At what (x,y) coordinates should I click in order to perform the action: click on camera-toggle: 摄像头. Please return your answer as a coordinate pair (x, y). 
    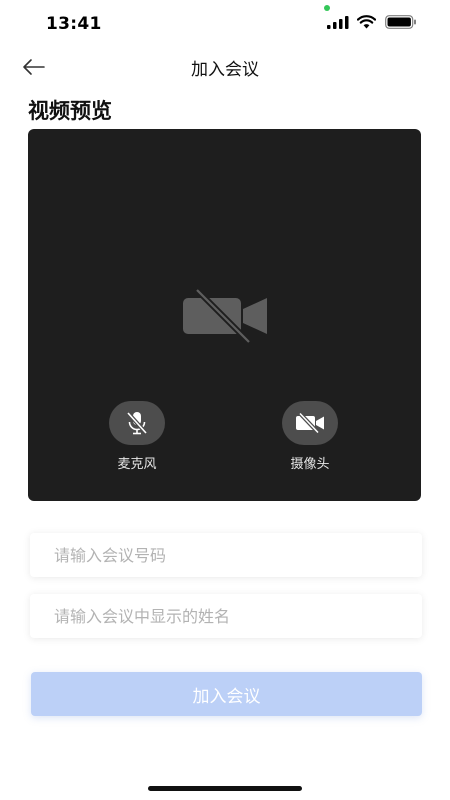
    Looking at the image, I should click on (310, 436).